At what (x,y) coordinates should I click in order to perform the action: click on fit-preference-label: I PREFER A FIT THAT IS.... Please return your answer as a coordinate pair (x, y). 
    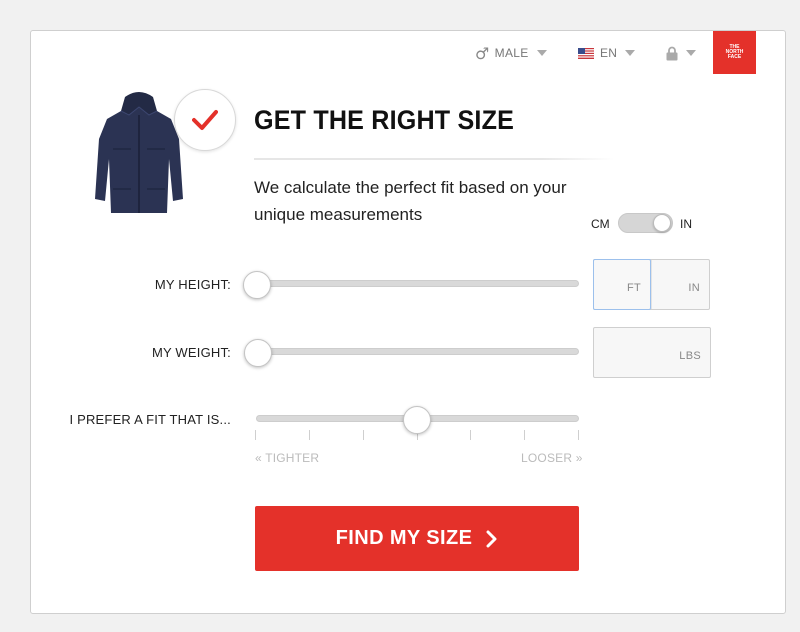
    Looking at the image, I should click on (150, 419).